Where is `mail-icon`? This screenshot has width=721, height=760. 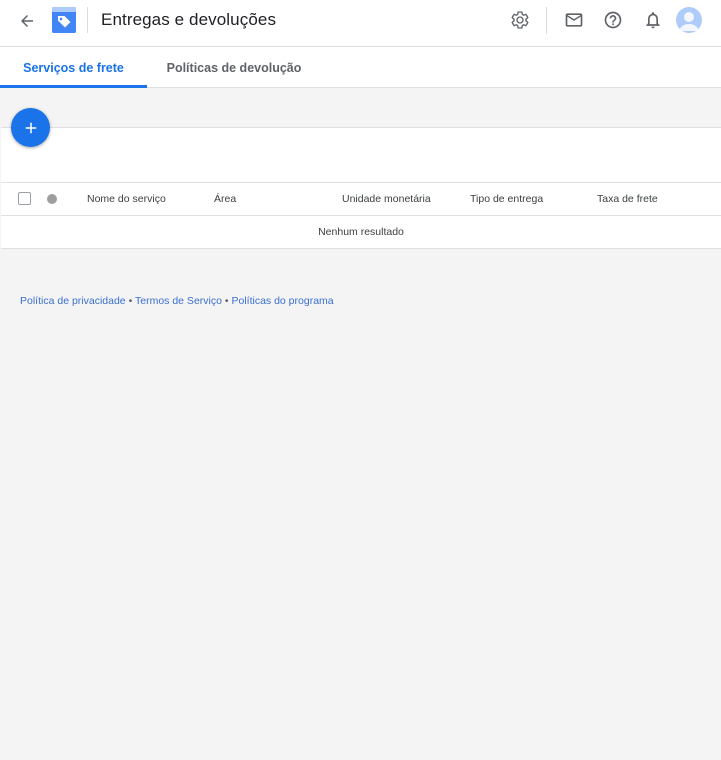 mail-icon is located at coordinates (574, 20).